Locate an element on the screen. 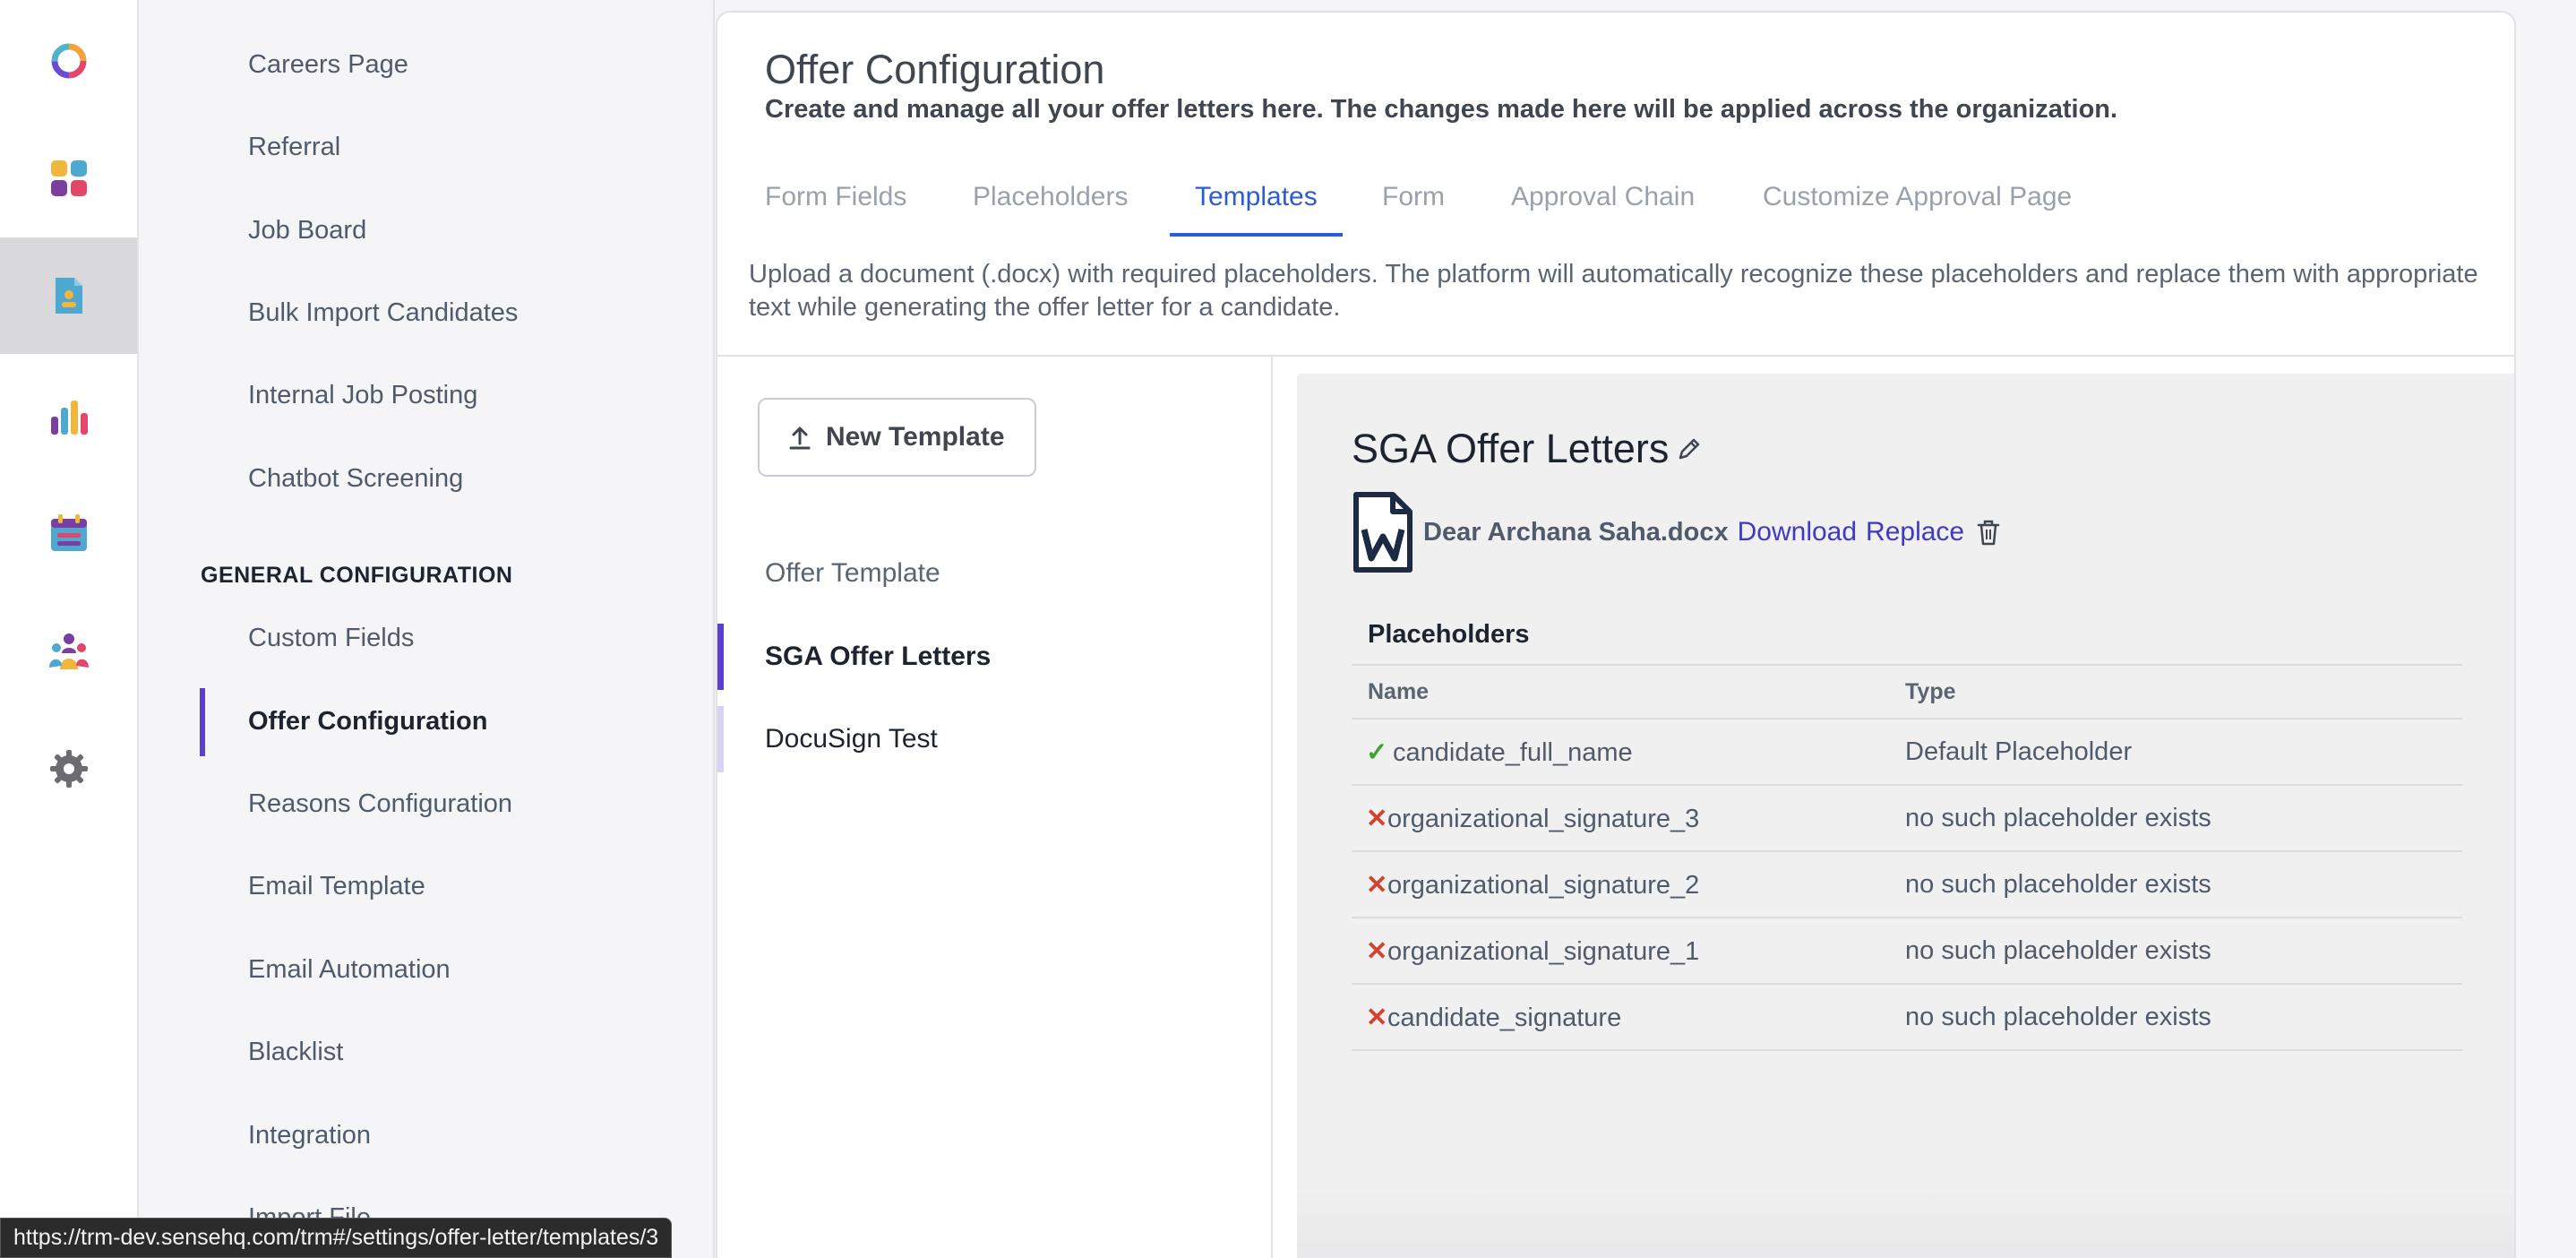  placeholder-type: Default Placeholder is located at coordinates (2175, 752).